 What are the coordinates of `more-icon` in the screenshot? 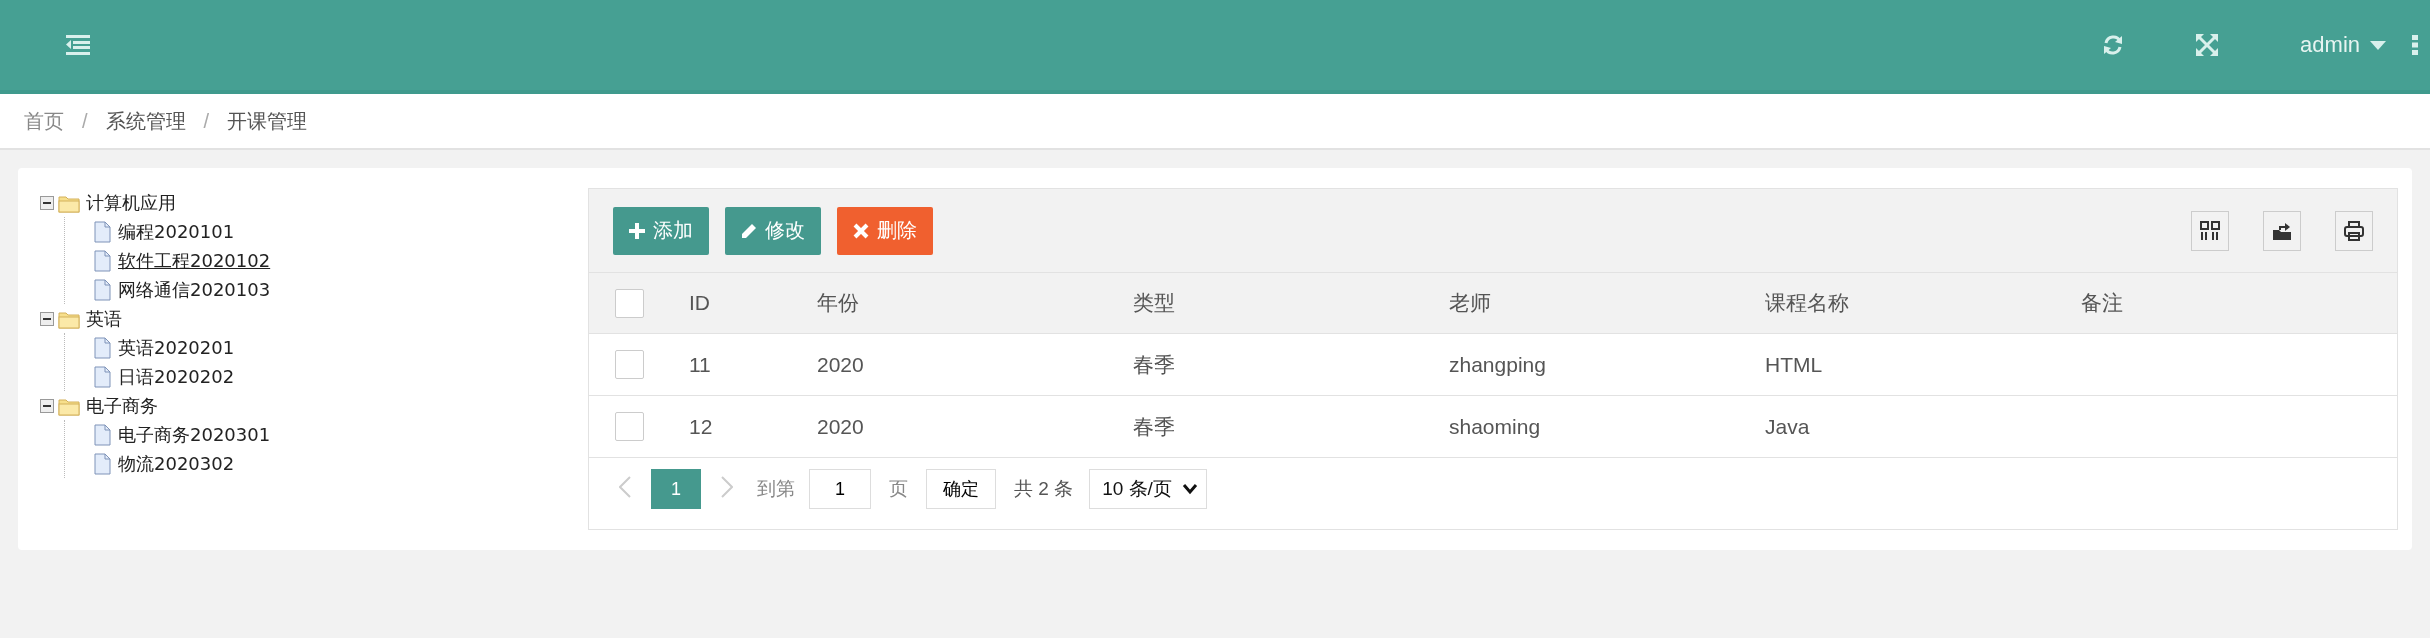 It's located at (2415, 45).